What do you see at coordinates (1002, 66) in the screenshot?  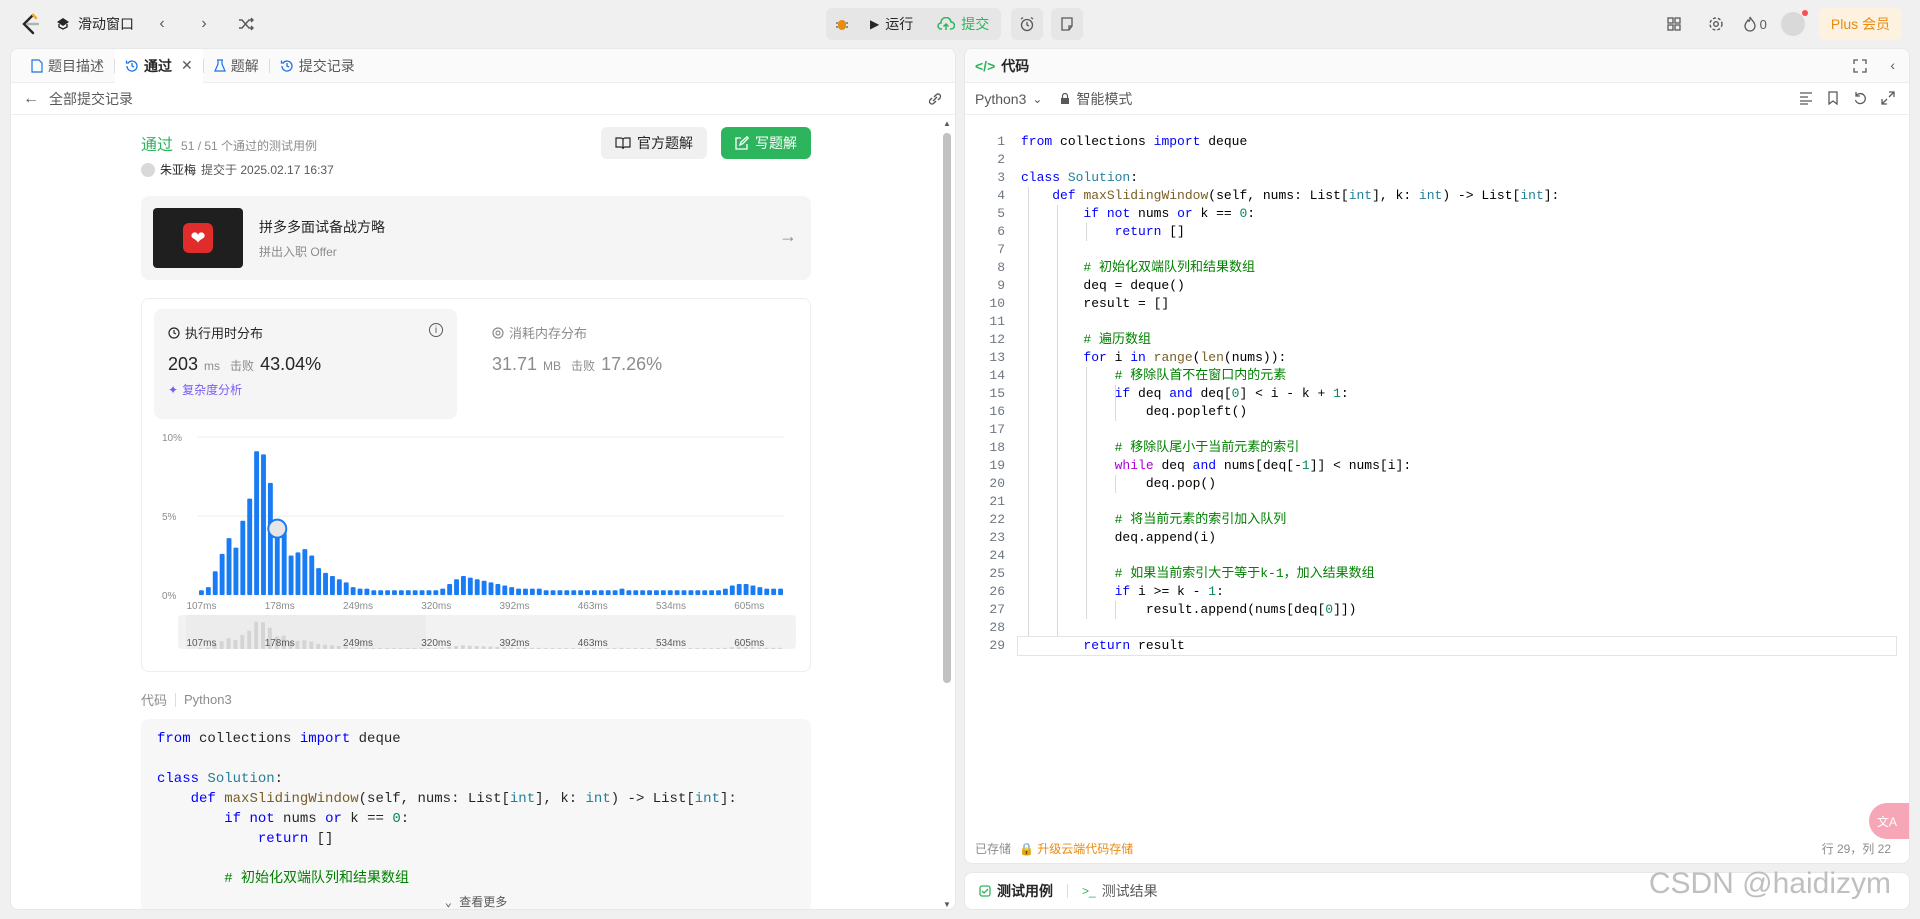 I see `tab-code: </> 代码` at bounding box center [1002, 66].